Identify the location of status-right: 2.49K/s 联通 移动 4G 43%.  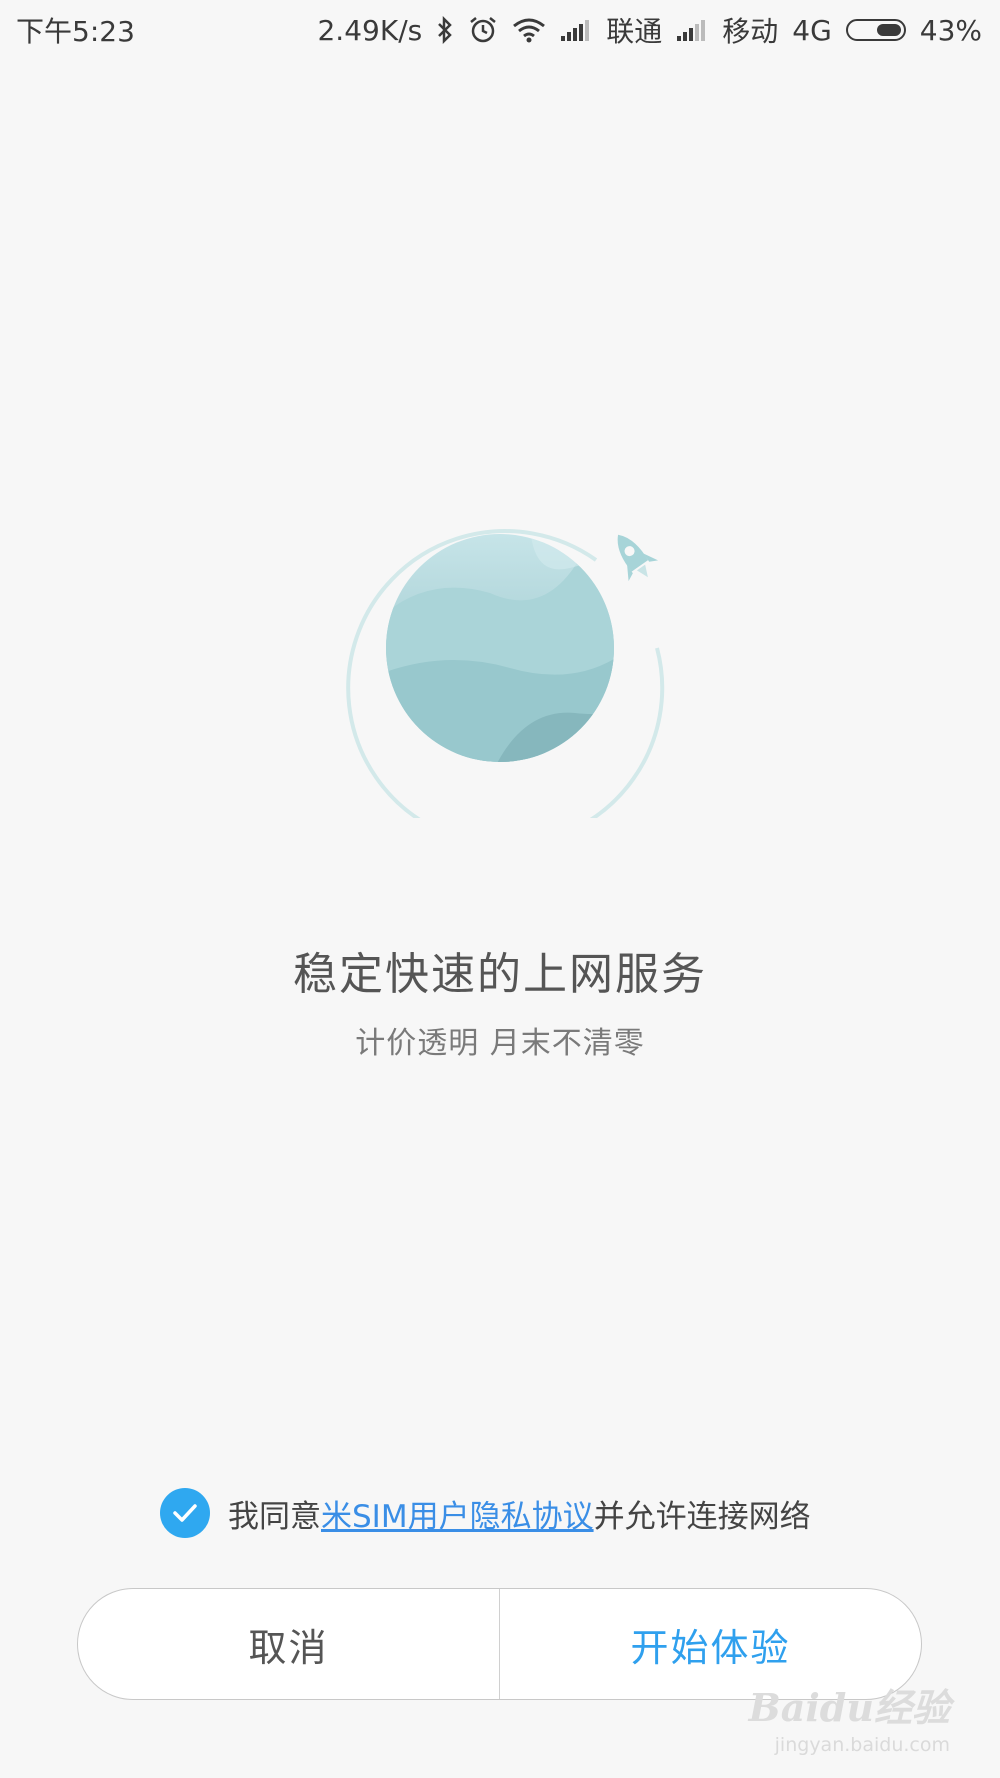
(649, 30).